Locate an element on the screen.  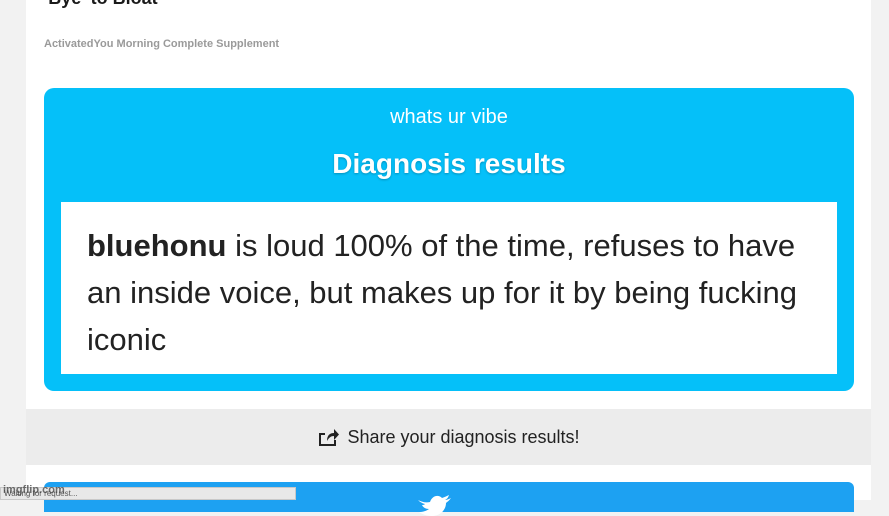
result-name: bluehonu is located at coordinates (157, 245).